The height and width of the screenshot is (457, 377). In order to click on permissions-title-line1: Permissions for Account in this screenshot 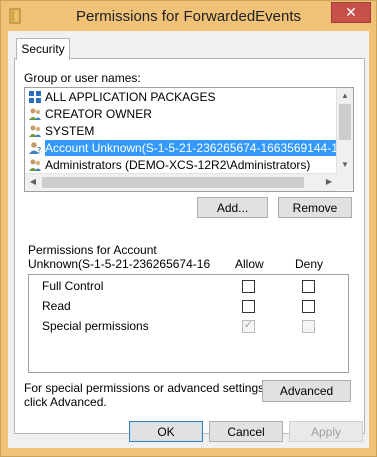, I will do `click(92, 250)`.